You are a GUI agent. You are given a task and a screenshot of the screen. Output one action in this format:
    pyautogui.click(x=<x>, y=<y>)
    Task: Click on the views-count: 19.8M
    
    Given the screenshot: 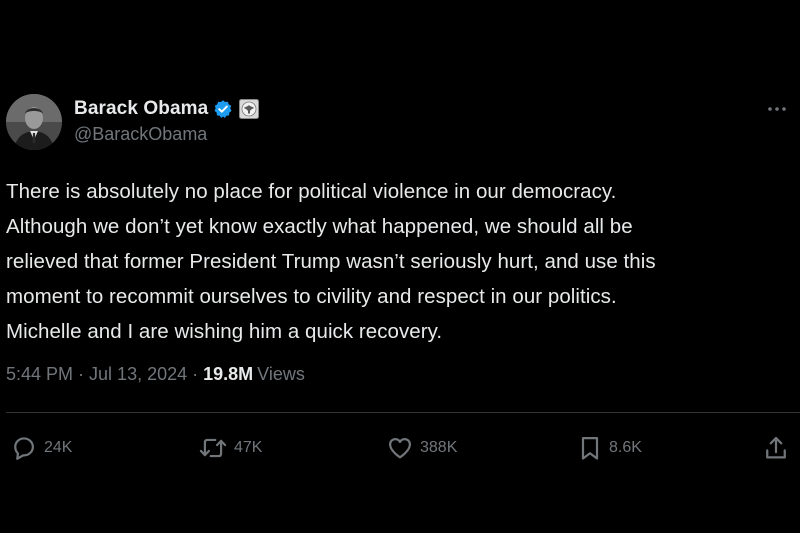 What is the action you would take?
    pyautogui.click(x=228, y=374)
    